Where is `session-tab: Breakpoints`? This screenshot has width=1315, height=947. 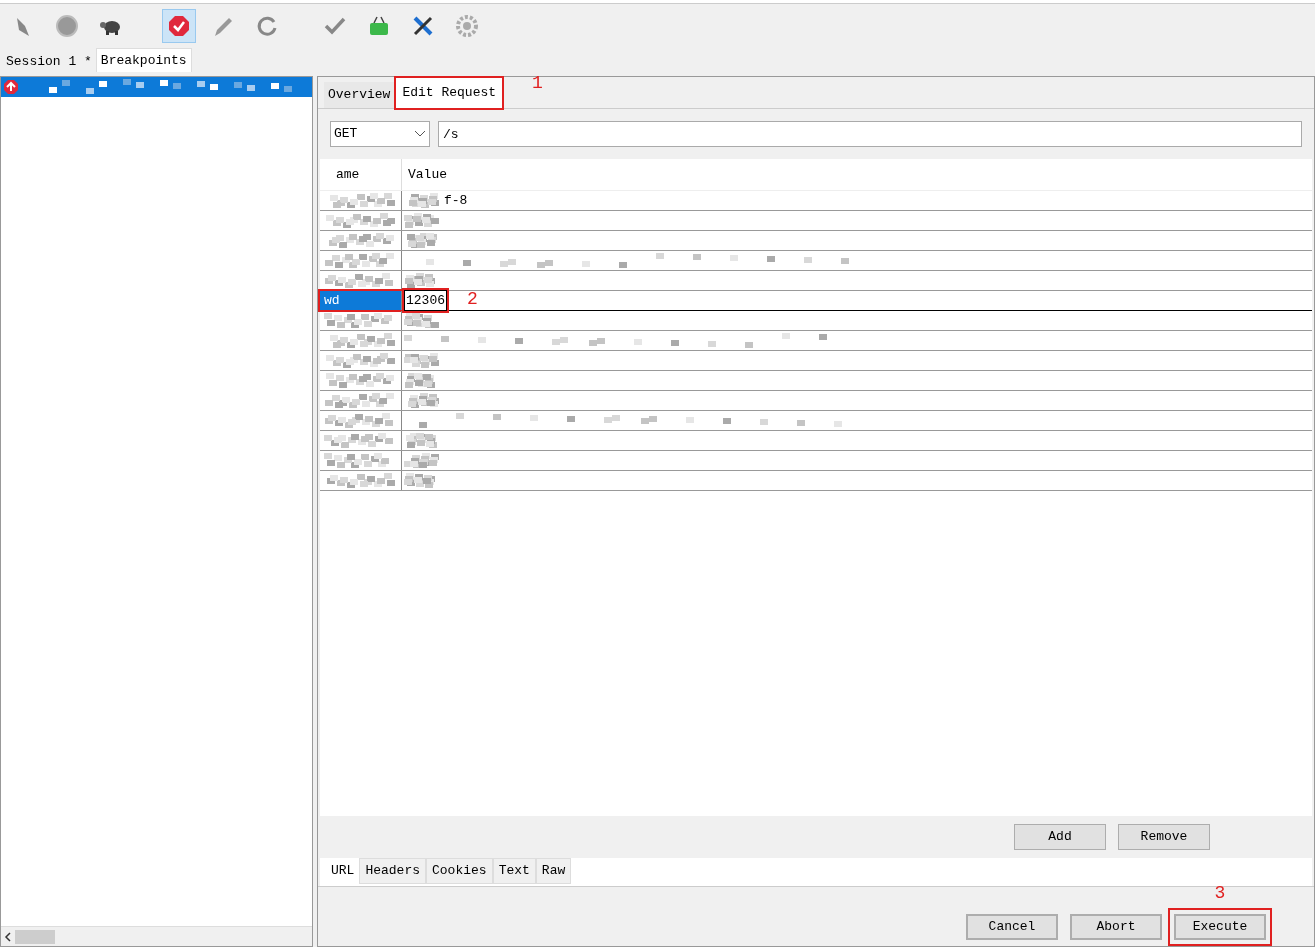 session-tab: Breakpoints is located at coordinates (143, 60).